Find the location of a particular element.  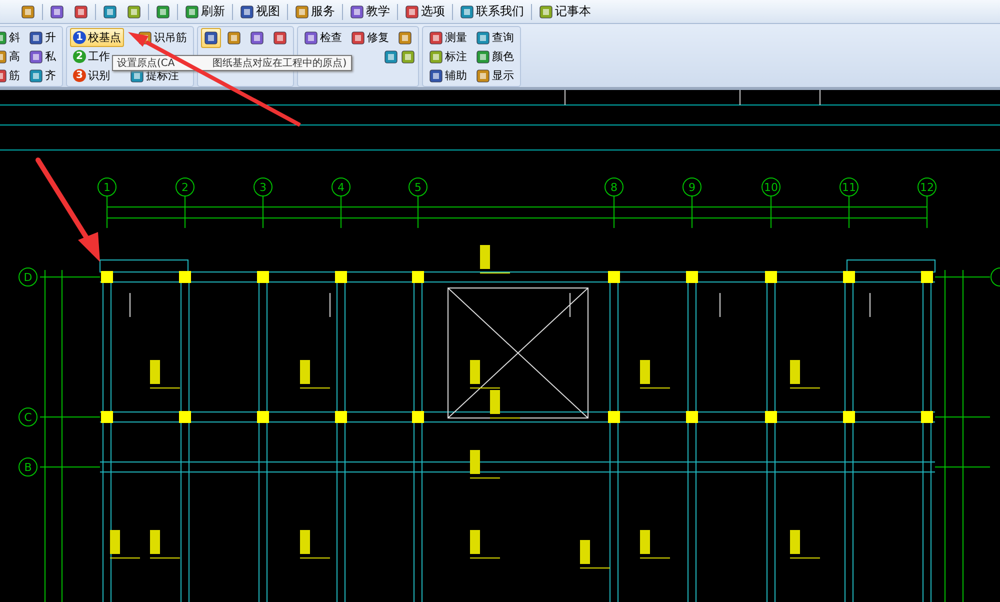

tooltip: 设置原点(CA 图纸基点对应在工程中的原点) is located at coordinates (232, 63).